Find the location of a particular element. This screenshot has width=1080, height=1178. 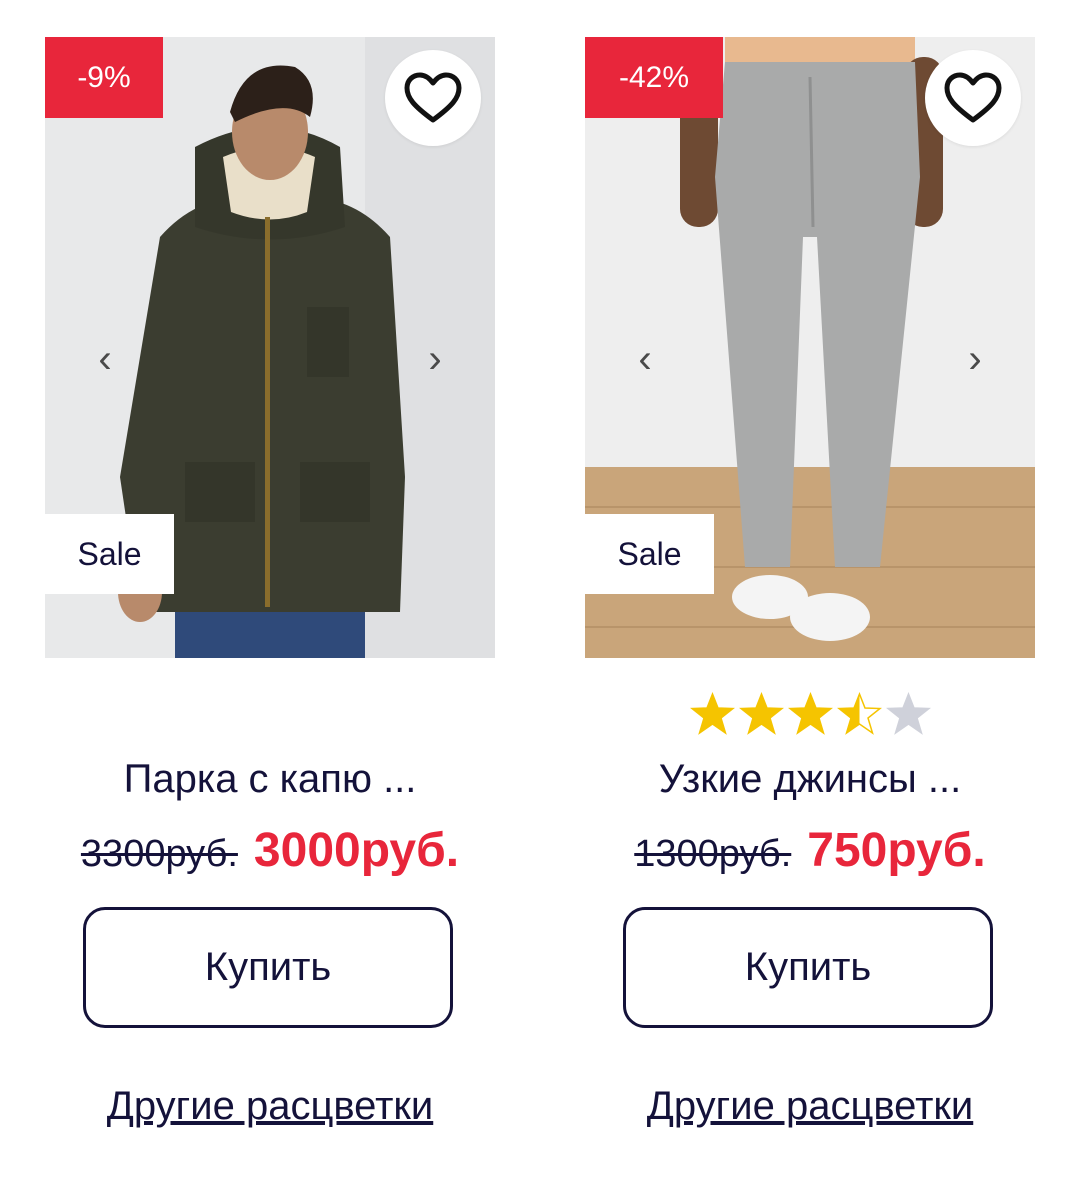

price-block: 3300руб. 3000руб. is located at coordinates (270, 850).